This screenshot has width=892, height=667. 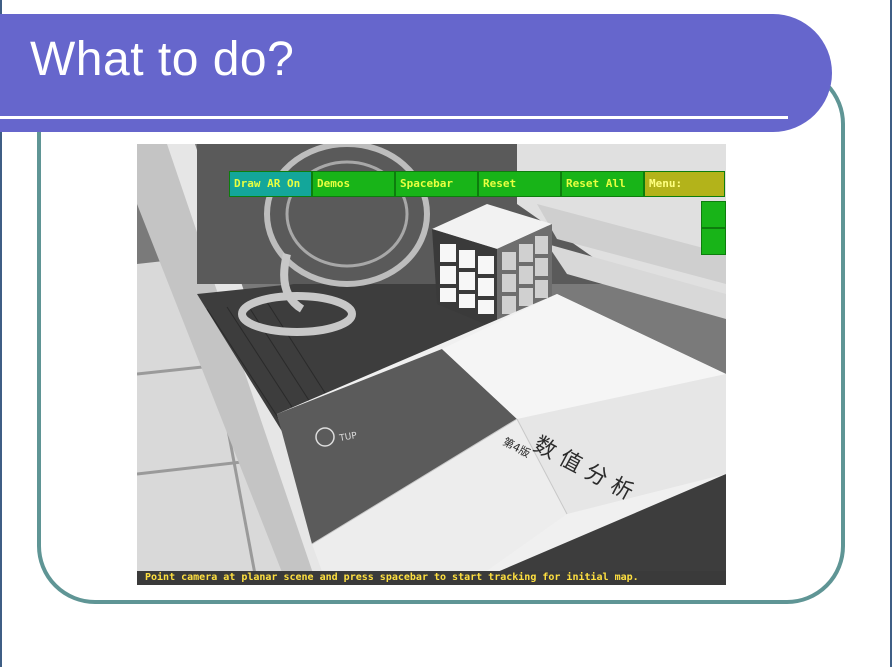 I want to click on reset-button: Reset, so click(x=519, y=184).